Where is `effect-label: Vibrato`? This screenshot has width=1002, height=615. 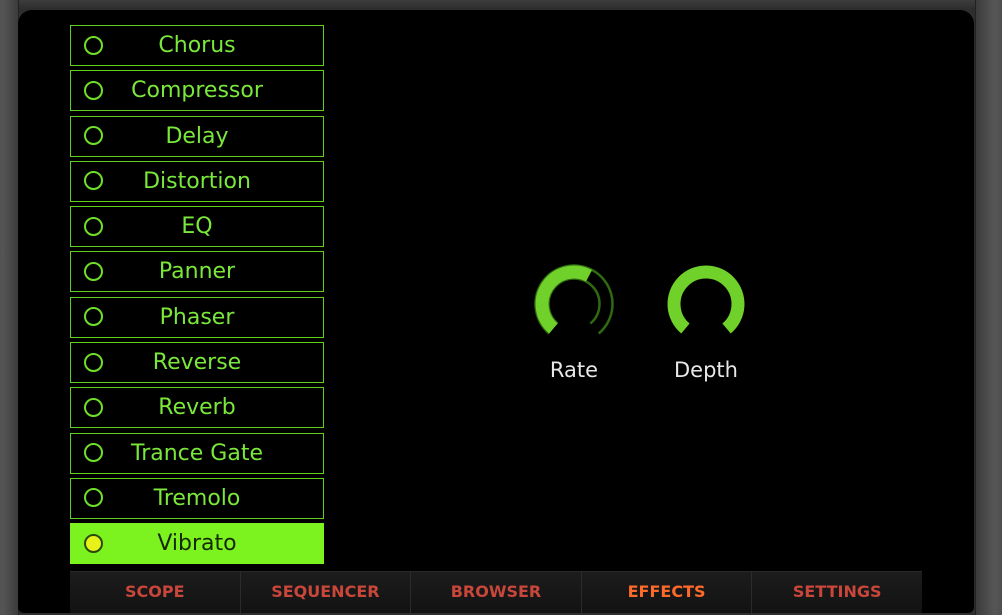
effect-label: Vibrato is located at coordinates (197, 544).